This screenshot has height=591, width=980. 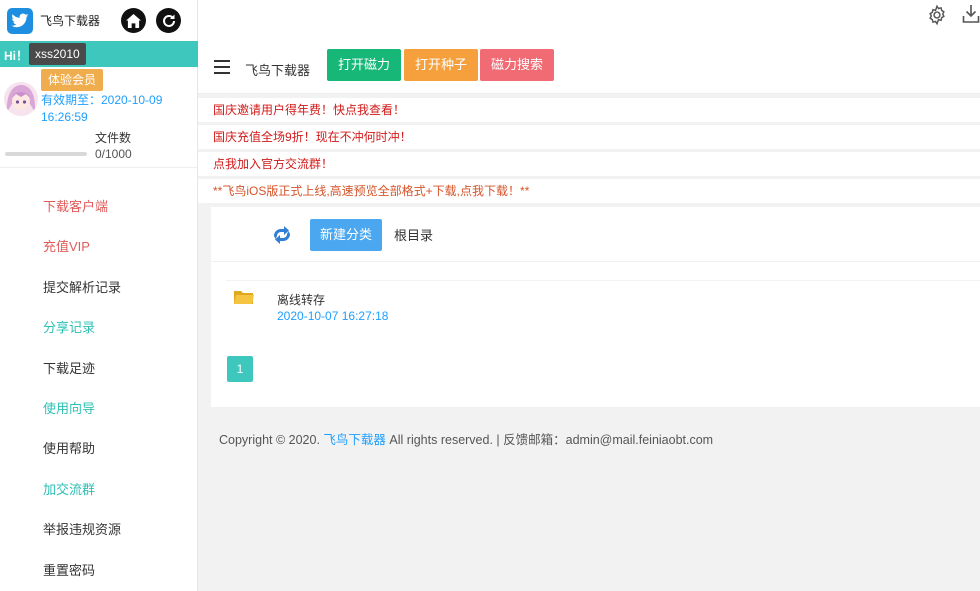 I want to click on file-count-label: 文件数, so click(x=113, y=138).